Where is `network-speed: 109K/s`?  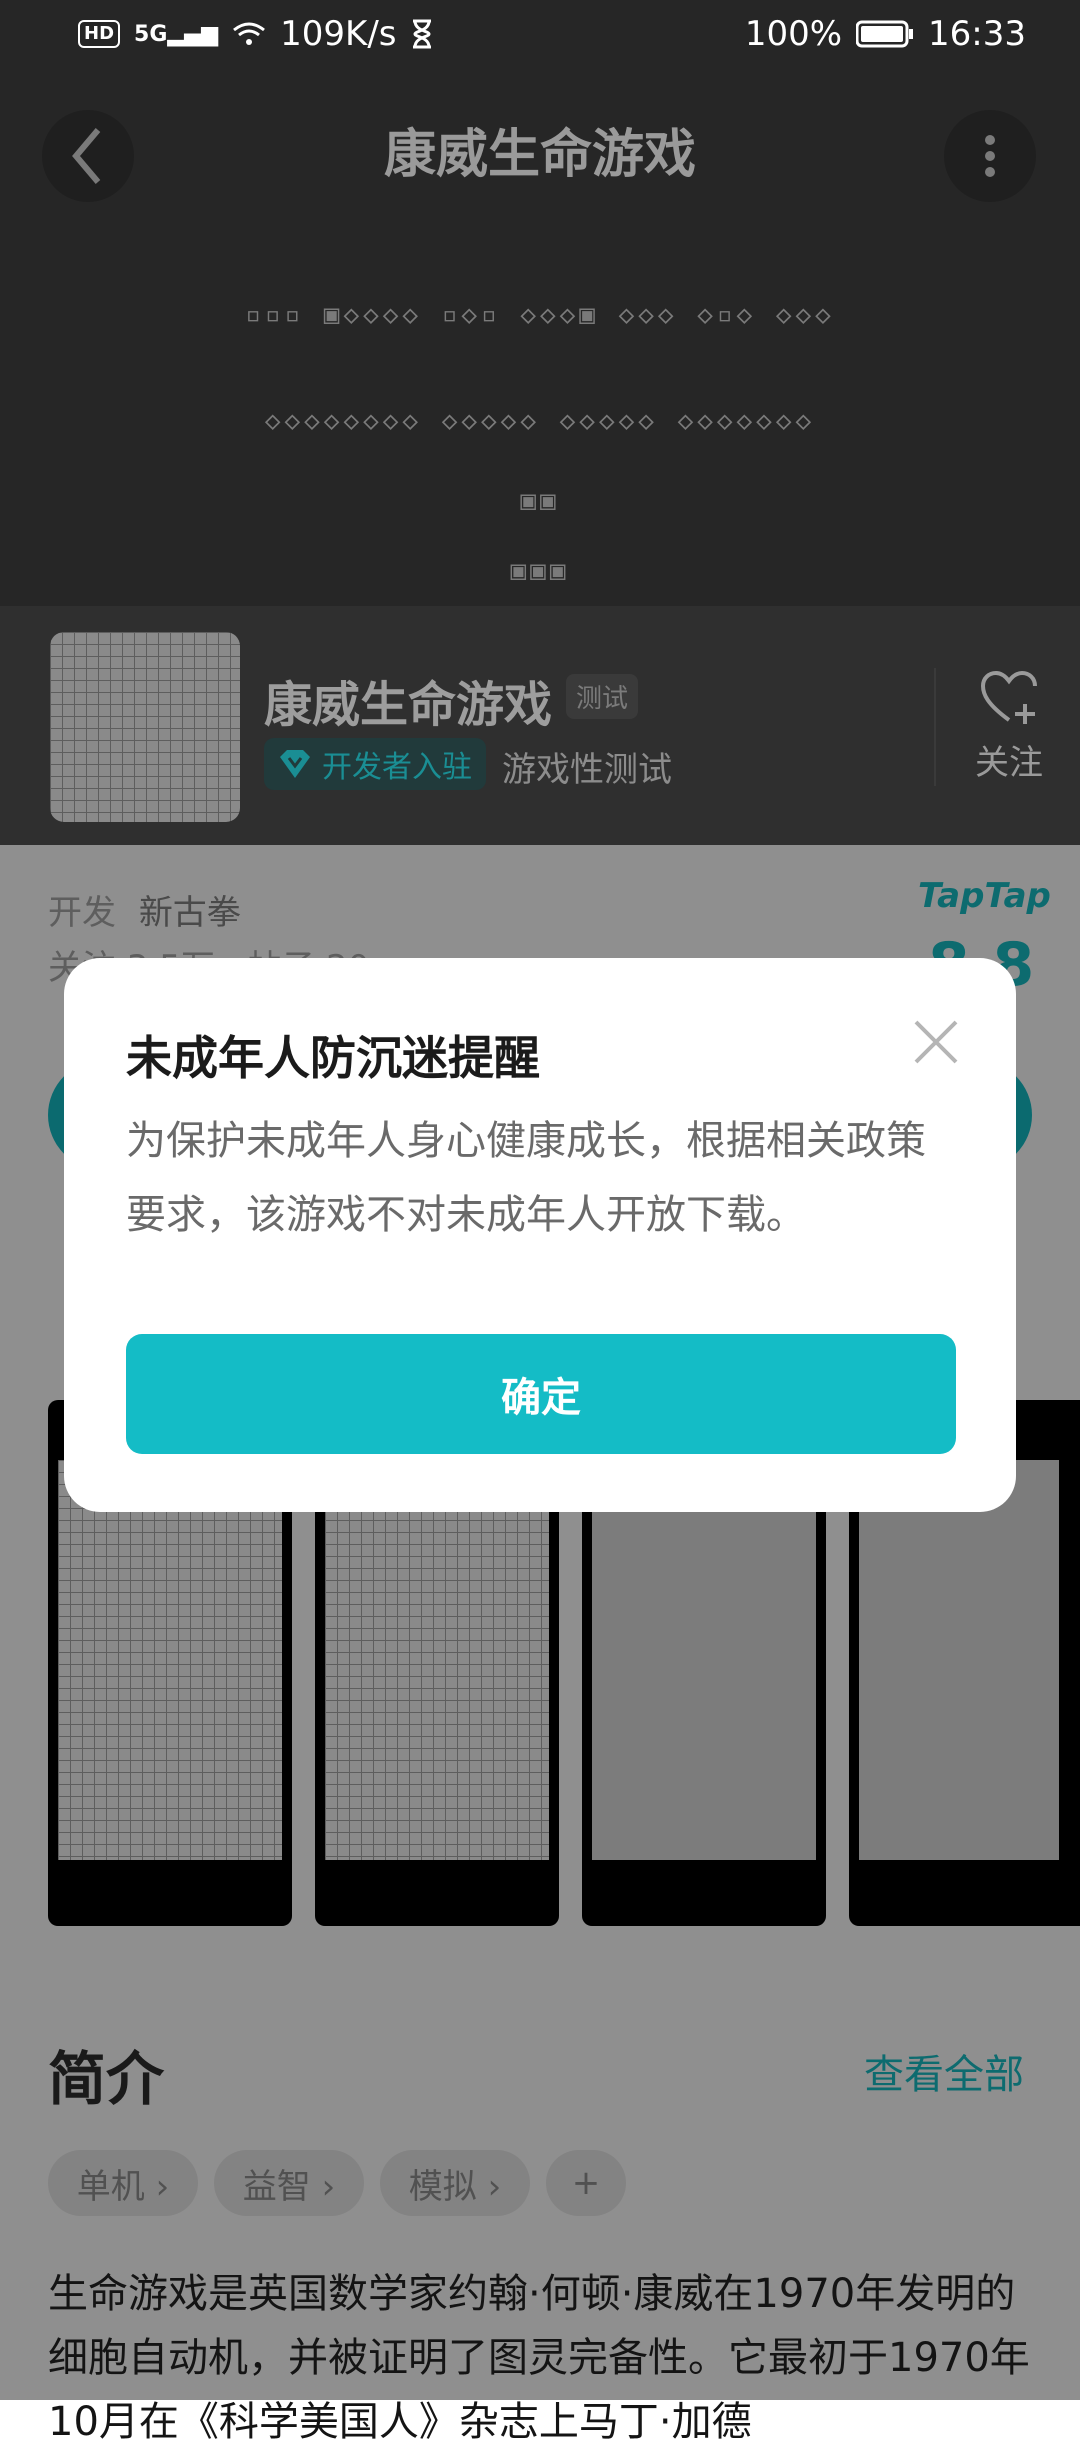
network-speed: 109K/s is located at coordinates (338, 34).